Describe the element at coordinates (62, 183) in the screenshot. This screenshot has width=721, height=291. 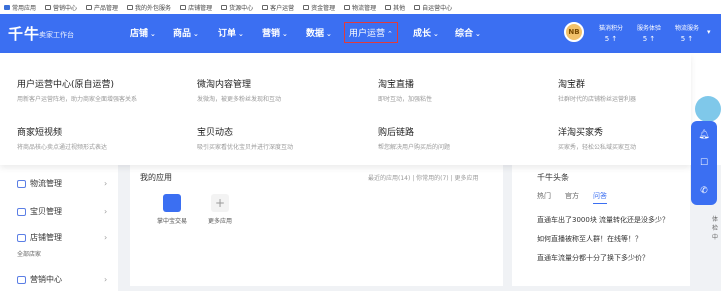
I see `sidebar-item-logistics: 物流管理 ›` at that location.